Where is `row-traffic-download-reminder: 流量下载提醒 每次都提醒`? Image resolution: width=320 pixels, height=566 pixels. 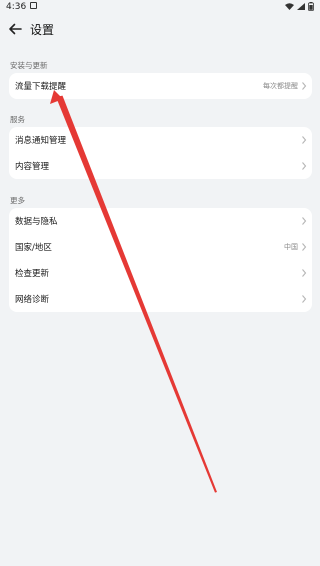 row-traffic-download-reminder: 流量下载提醒 每次都提醒 is located at coordinates (160, 86).